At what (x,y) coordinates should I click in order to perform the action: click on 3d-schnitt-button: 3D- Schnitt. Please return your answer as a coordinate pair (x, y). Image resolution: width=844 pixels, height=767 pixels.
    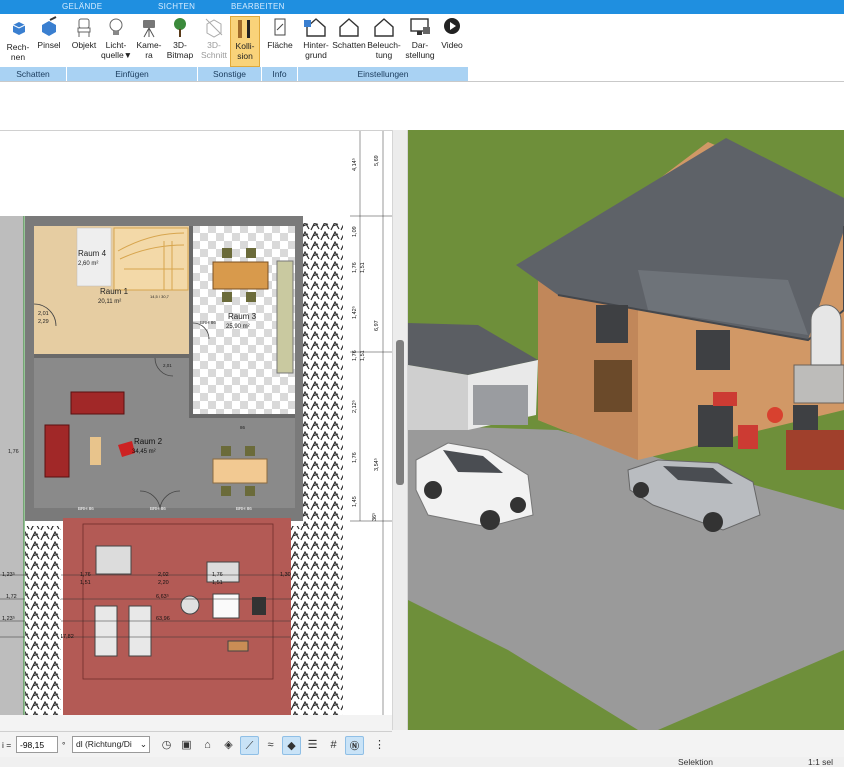
    Looking at the image, I should click on (214, 38).